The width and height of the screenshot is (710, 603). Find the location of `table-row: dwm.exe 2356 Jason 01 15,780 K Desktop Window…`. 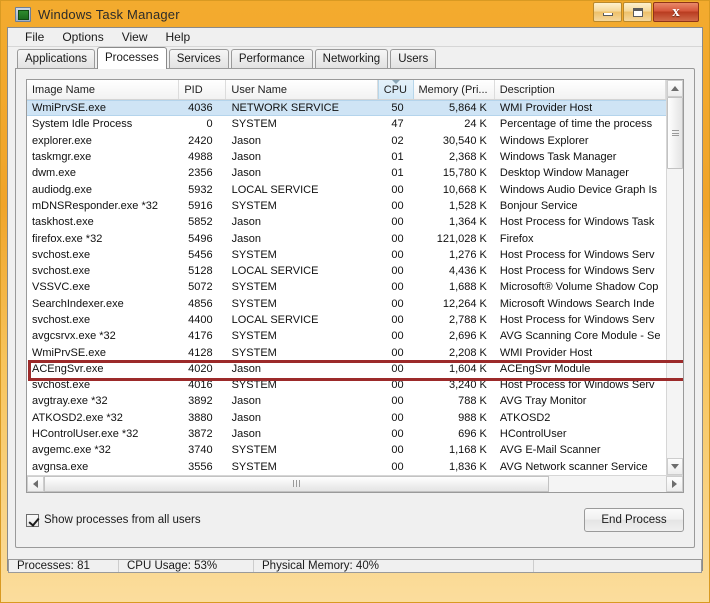

table-row: dwm.exe 2356 Jason 01 15,780 K Desktop Window… is located at coordinates (346, 173).